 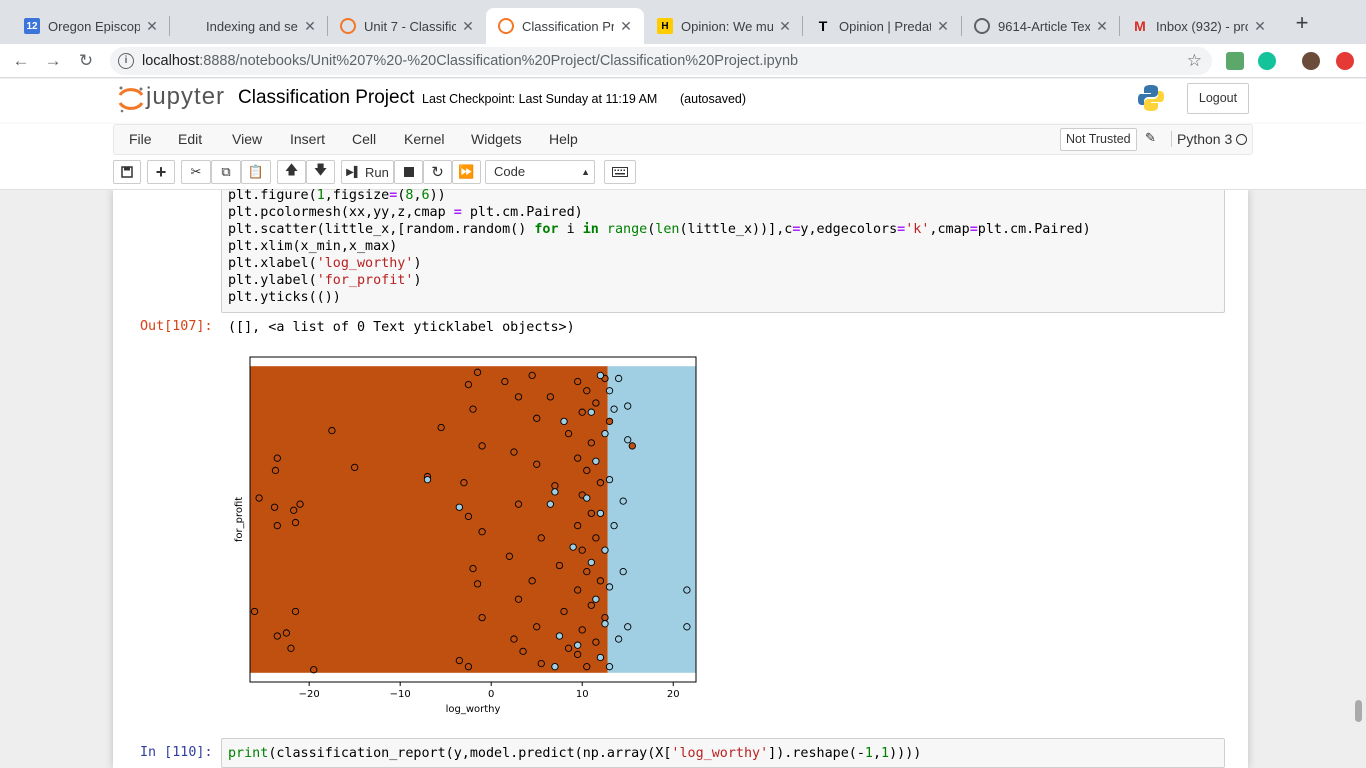 What do you see at coordinates (1194, 61) in the screenshot?
I see `bookmark-star-icon: ☆` at bounding box center [1194, 61].